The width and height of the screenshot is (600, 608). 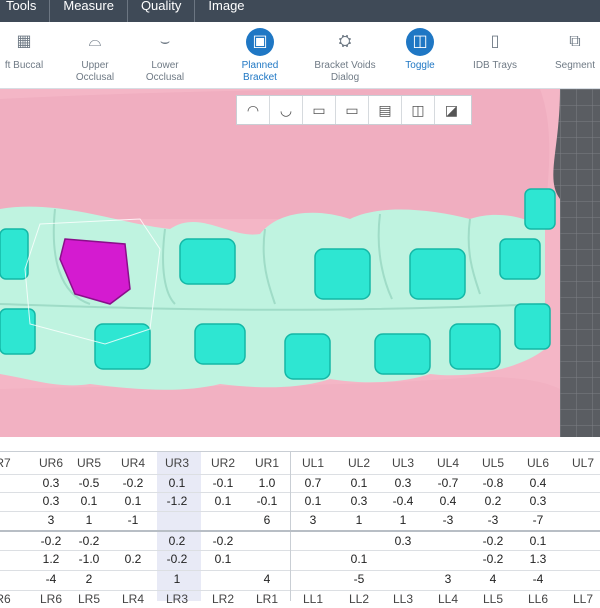 I want to click on lower-tooth-header: LR4, so click(x=133, y=599).